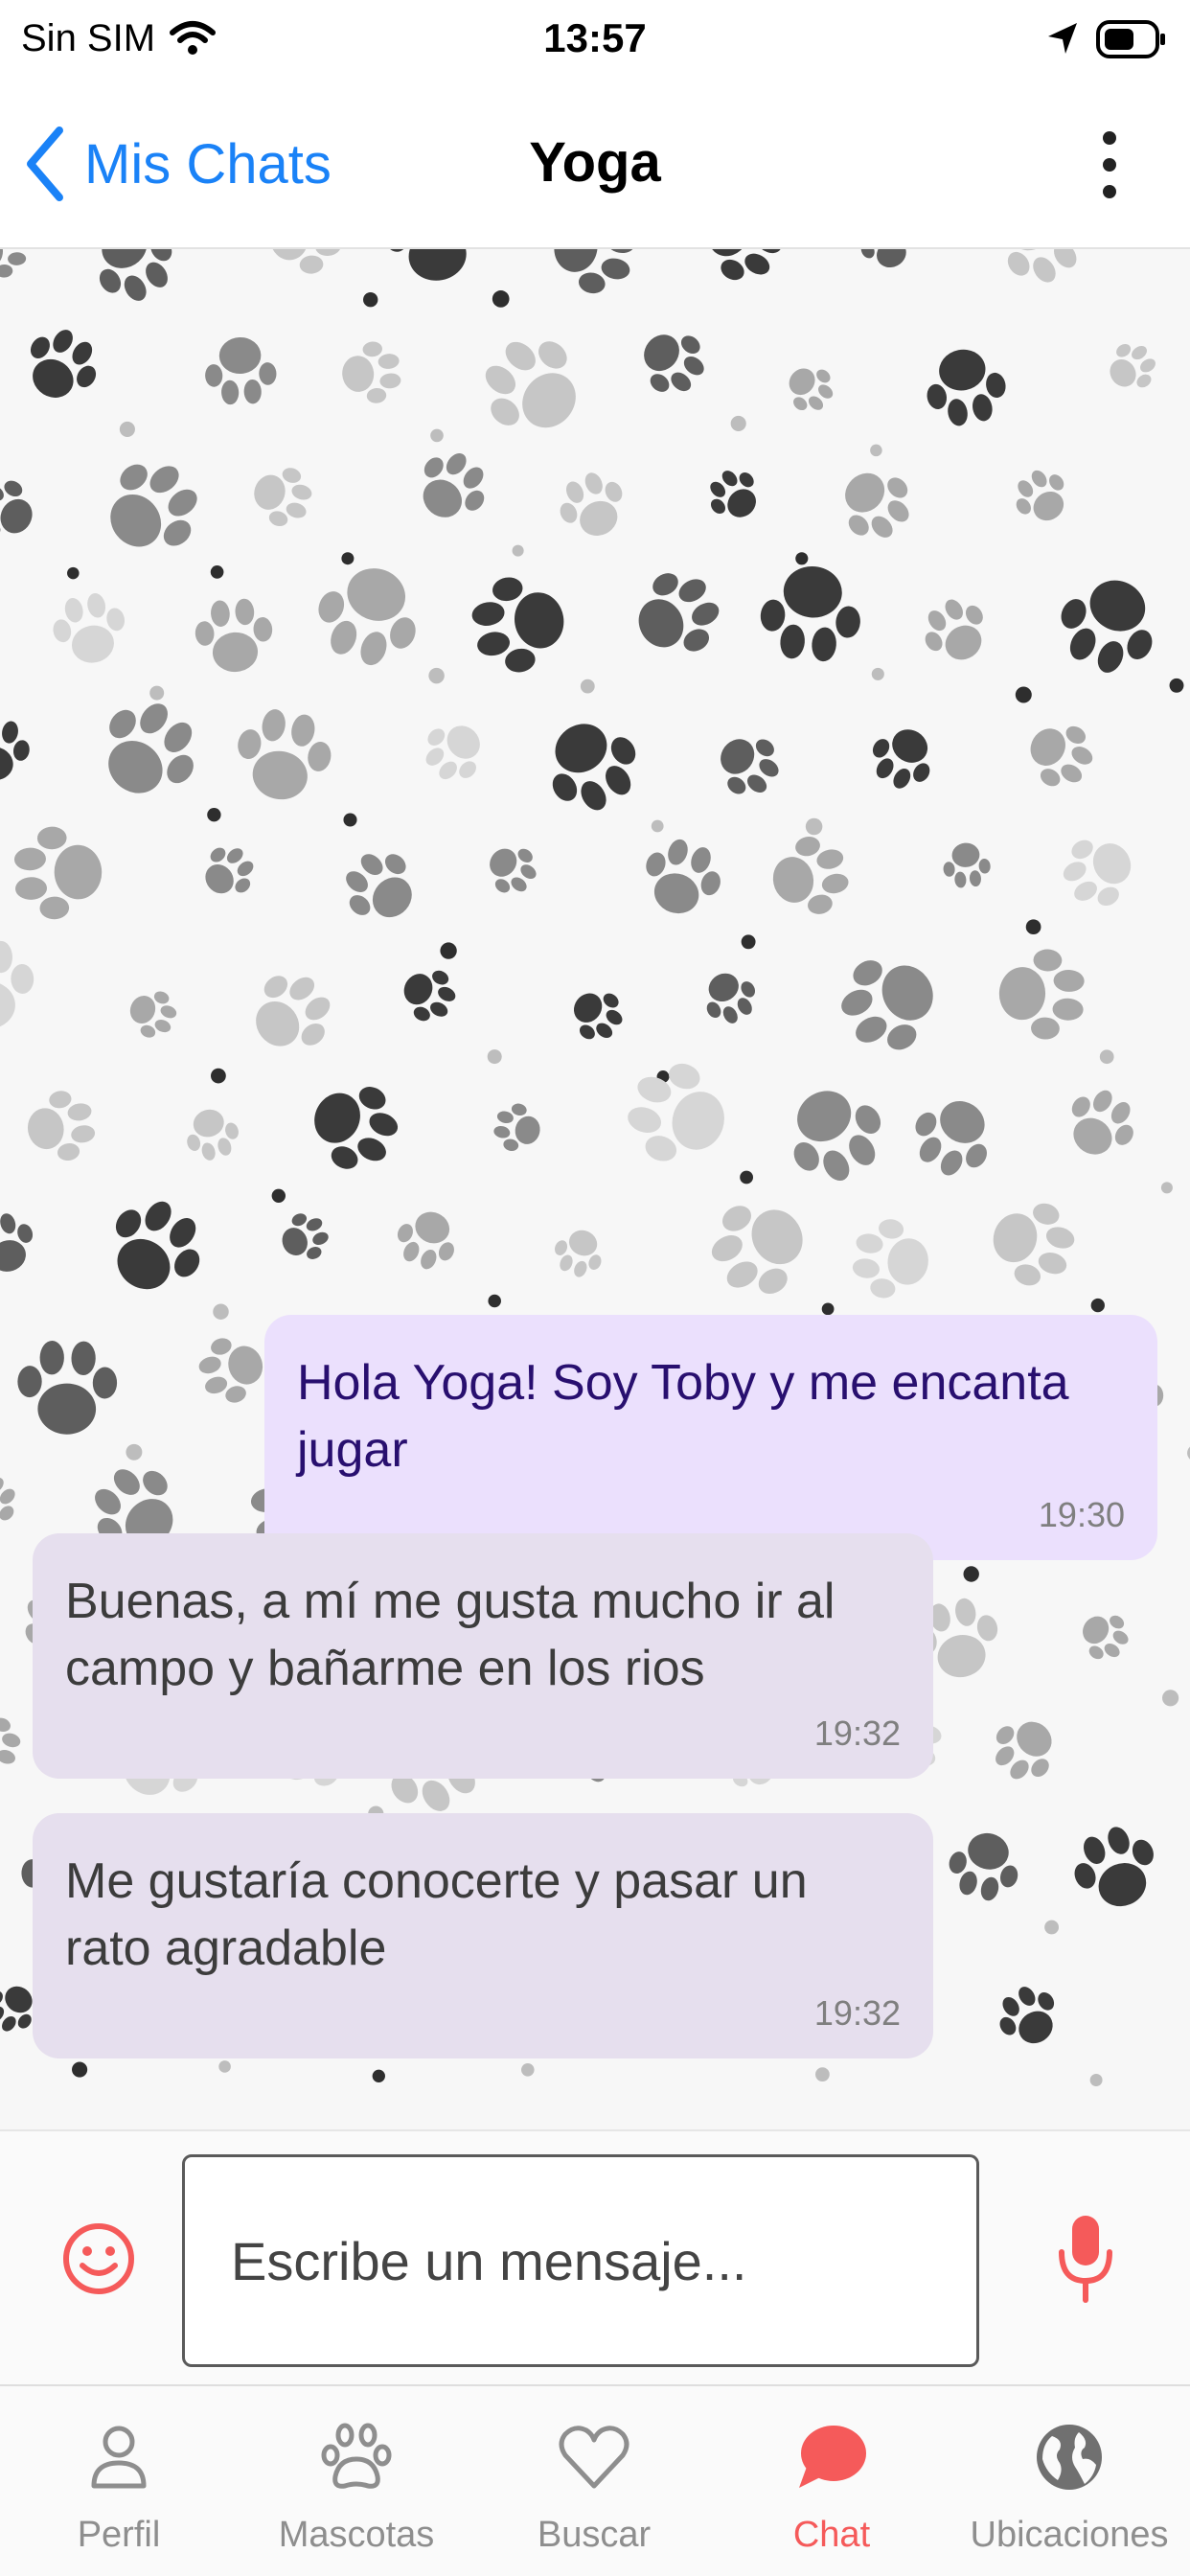 This screenshot has height=2576, width=1190. Describe the element at coordinates (1110, 164) in the screenshot. I see `more-options-icon` at that location.